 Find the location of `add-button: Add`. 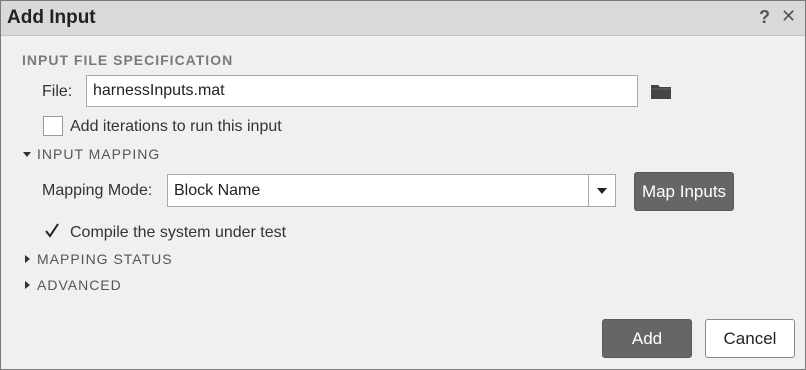

add-button: Add is located at coordinates (647, 338).